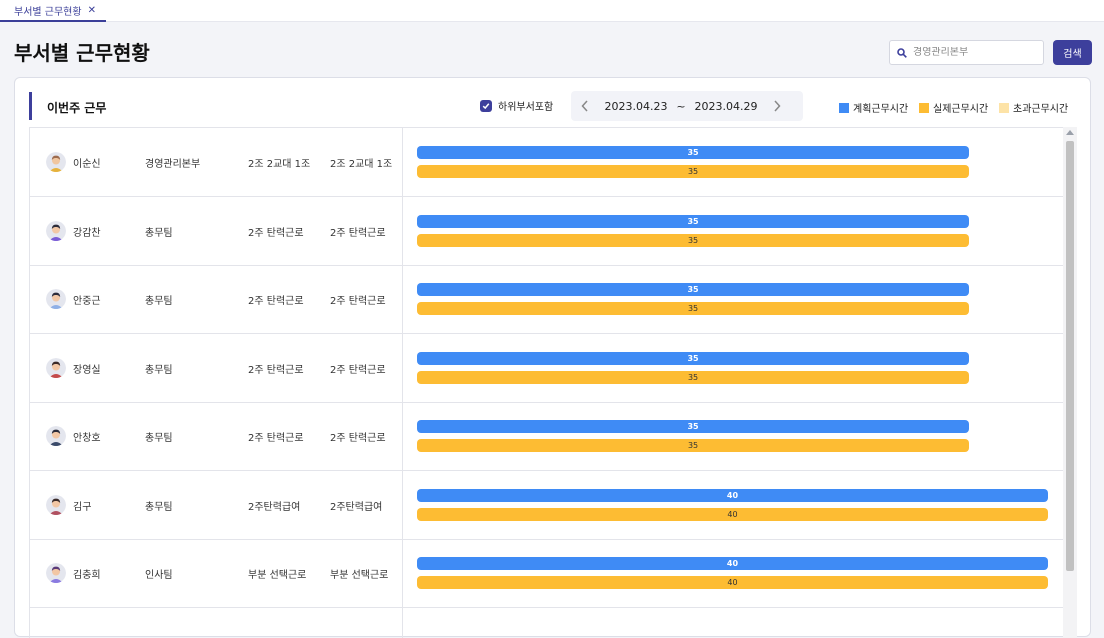  Describe the element at coordinates (552, 11) in the screenshot. I see `tab-bar: 부서별 근무현황 ✕` at that location.